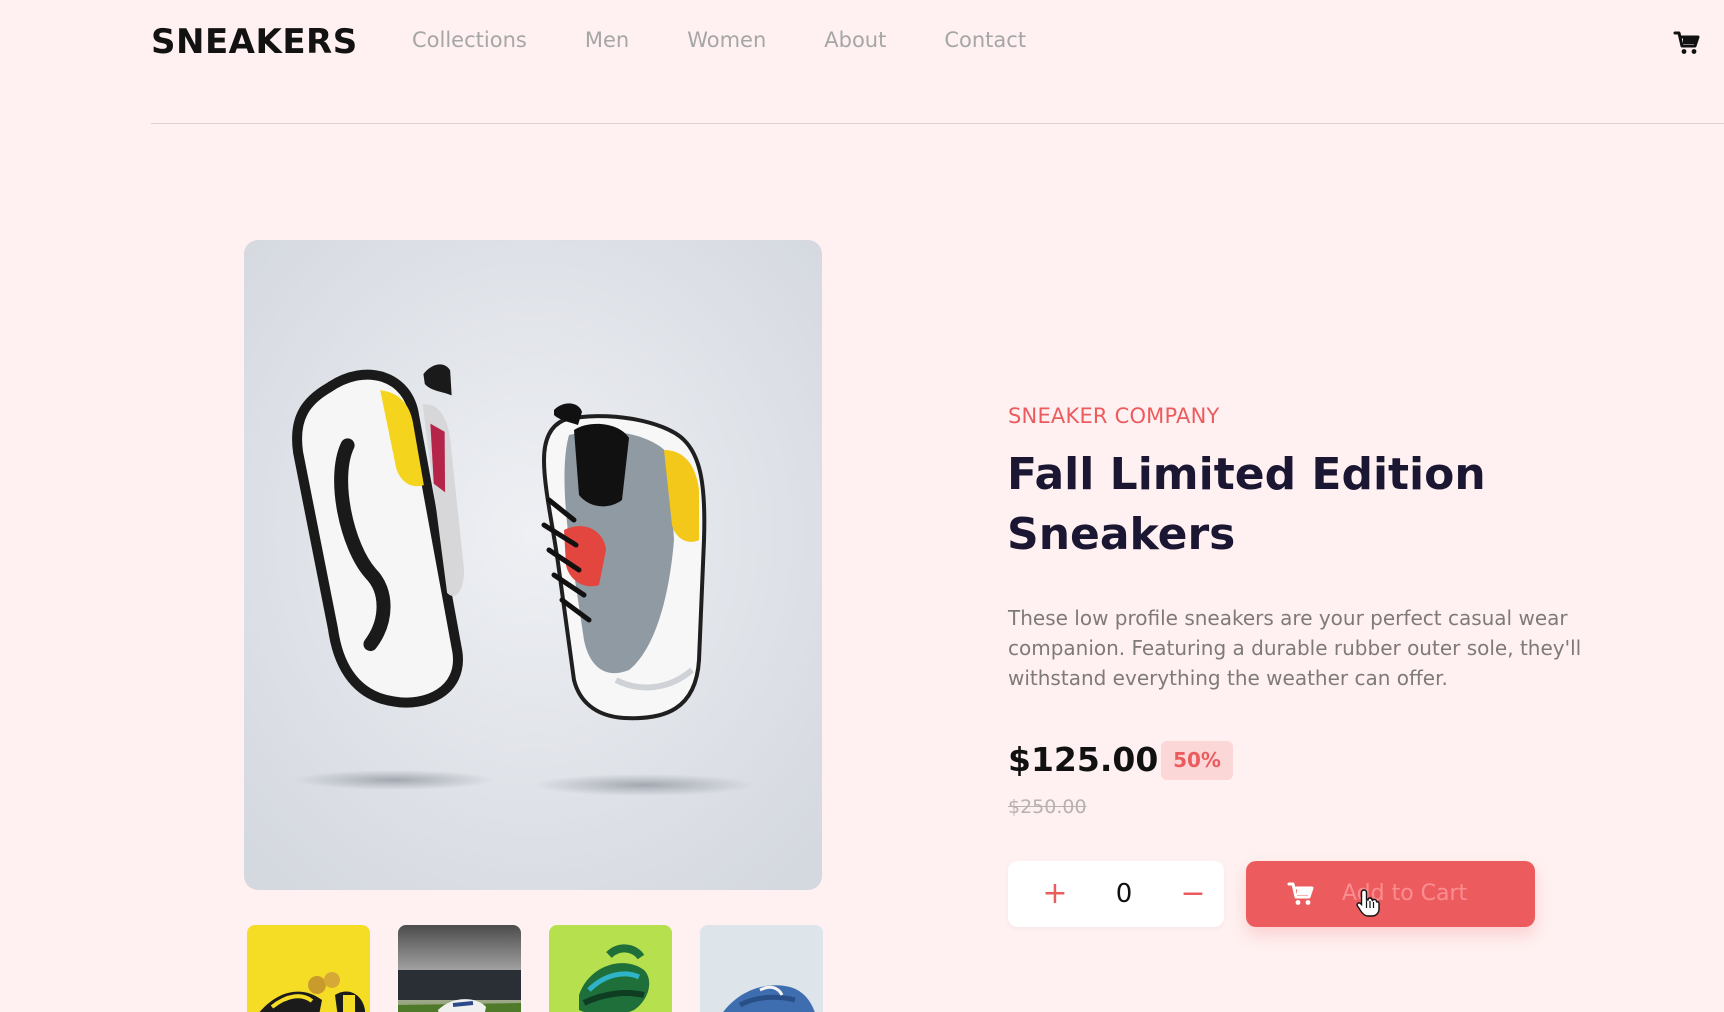 This screenshot has width=1724, height=1012. Describe the element at coordinates (1047, 807) in the screenshot. I see `original-price: $250.00` at that location.